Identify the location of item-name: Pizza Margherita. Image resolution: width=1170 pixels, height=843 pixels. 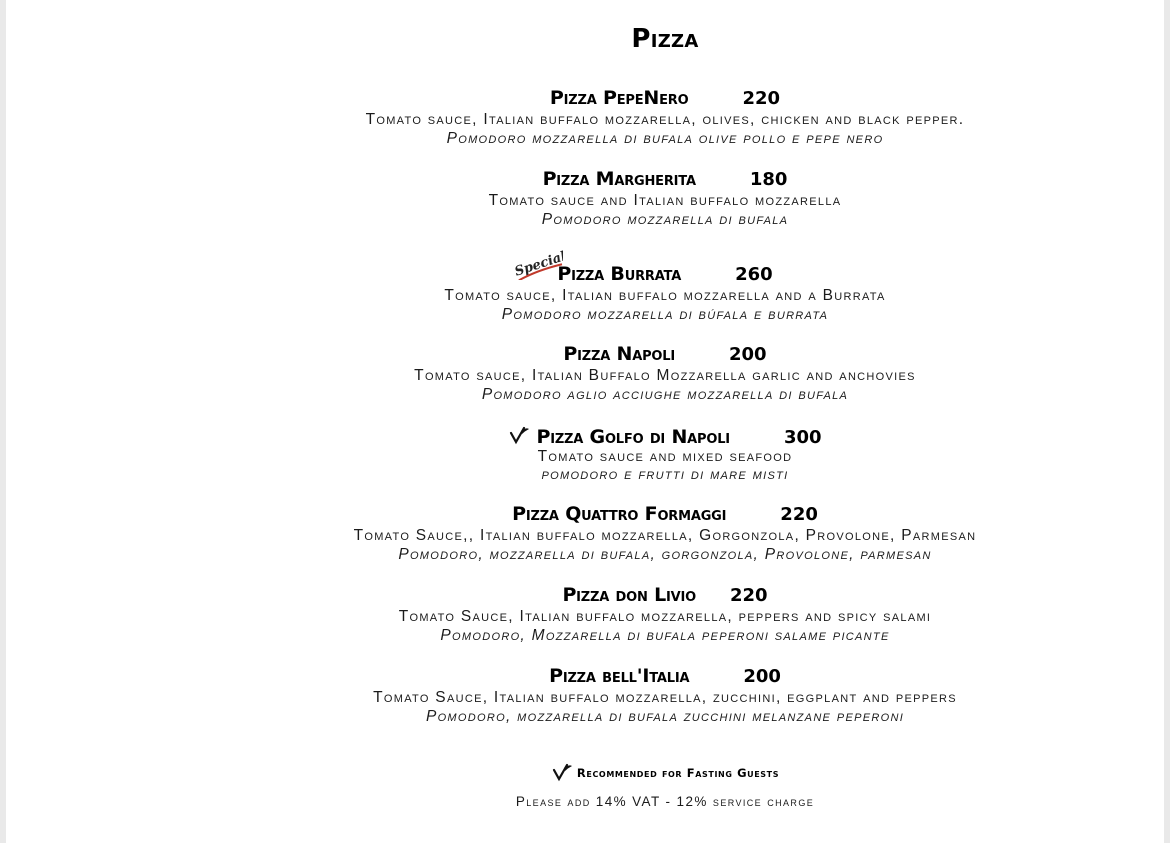
(619, 179).